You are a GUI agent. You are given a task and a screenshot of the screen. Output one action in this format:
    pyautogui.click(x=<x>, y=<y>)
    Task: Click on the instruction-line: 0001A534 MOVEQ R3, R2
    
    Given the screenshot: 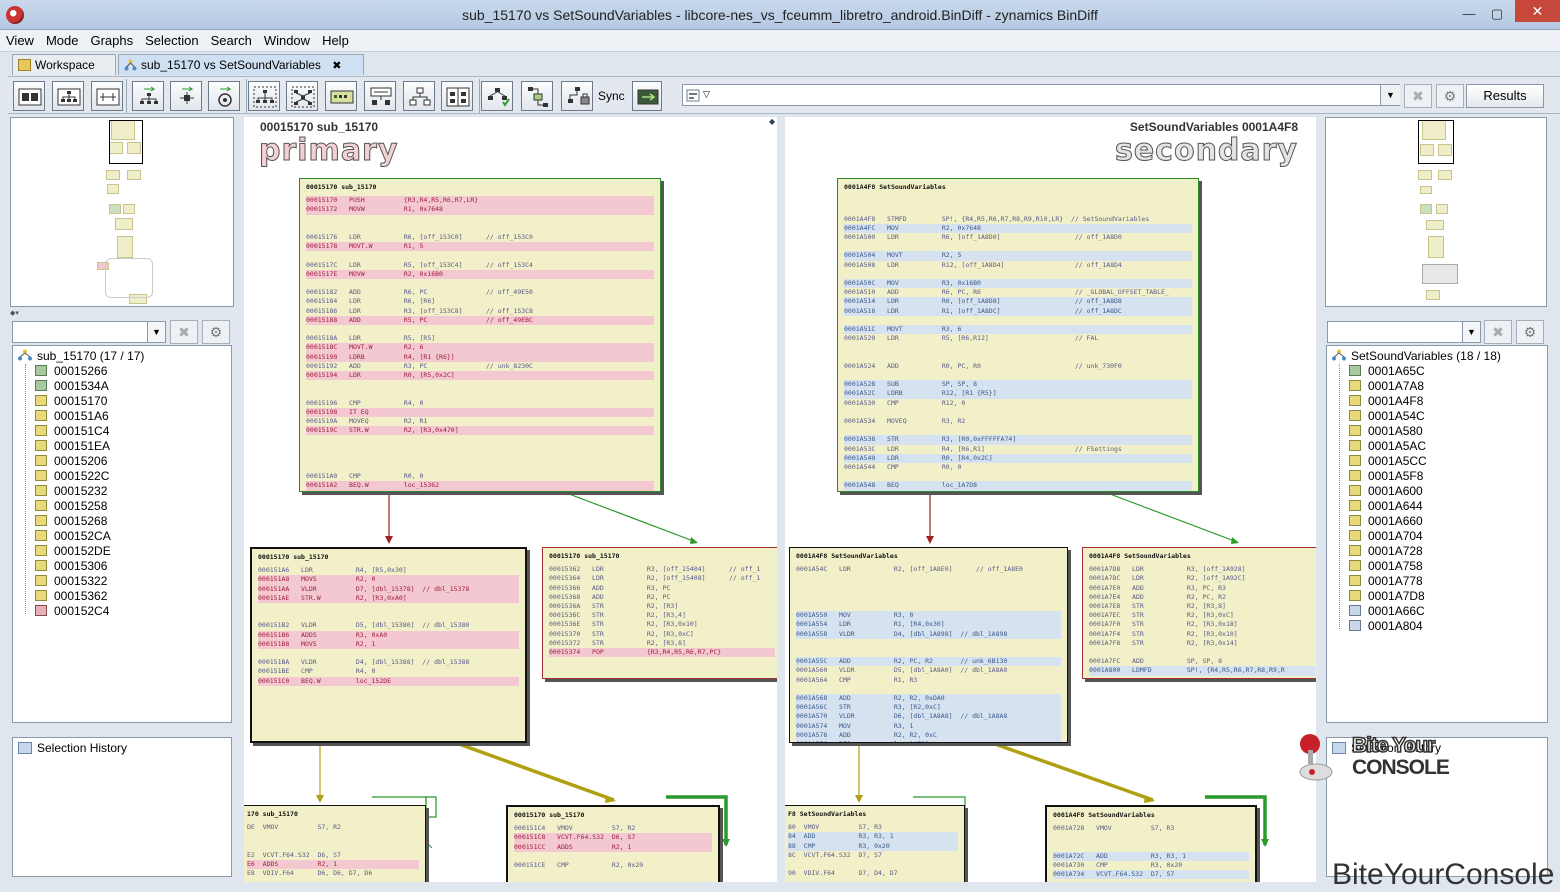 What is the action you would take?
    pyautogui.click(x=1018, y=421)
    